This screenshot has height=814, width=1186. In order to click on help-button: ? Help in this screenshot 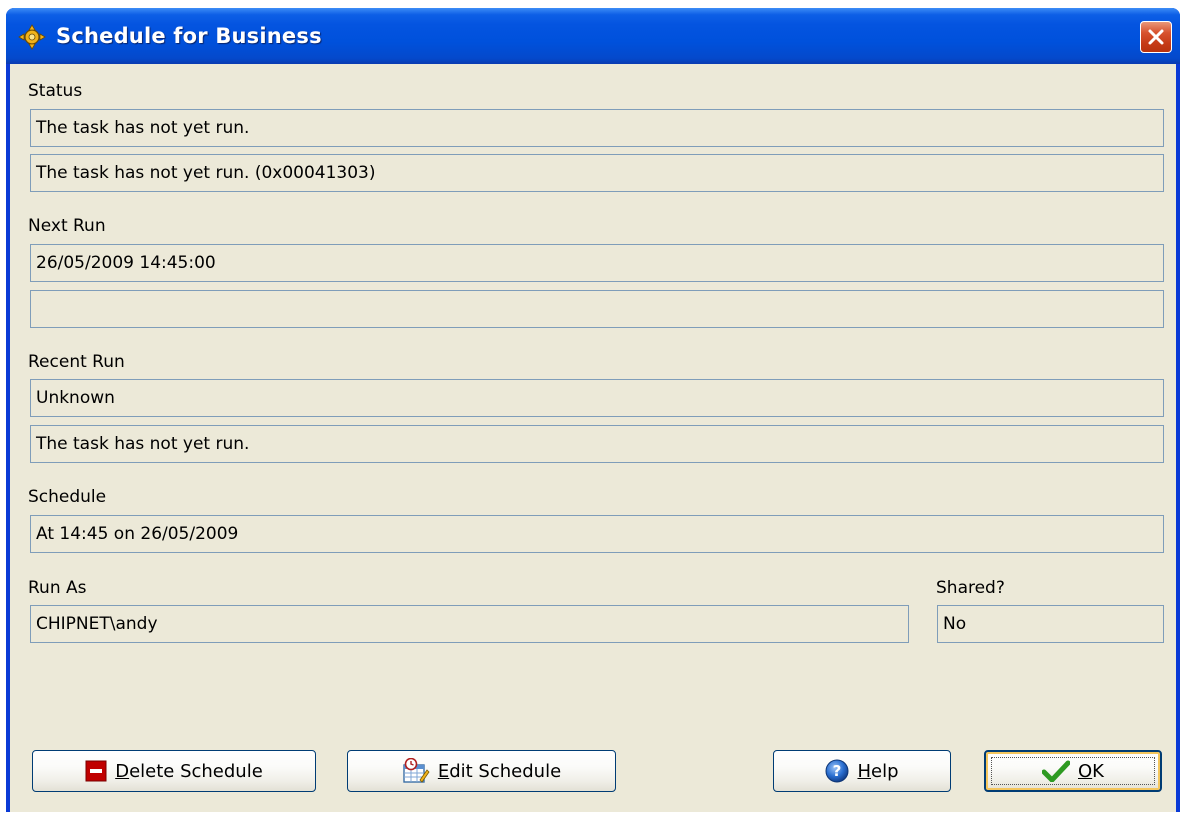, I will do `click(862, 771)`.